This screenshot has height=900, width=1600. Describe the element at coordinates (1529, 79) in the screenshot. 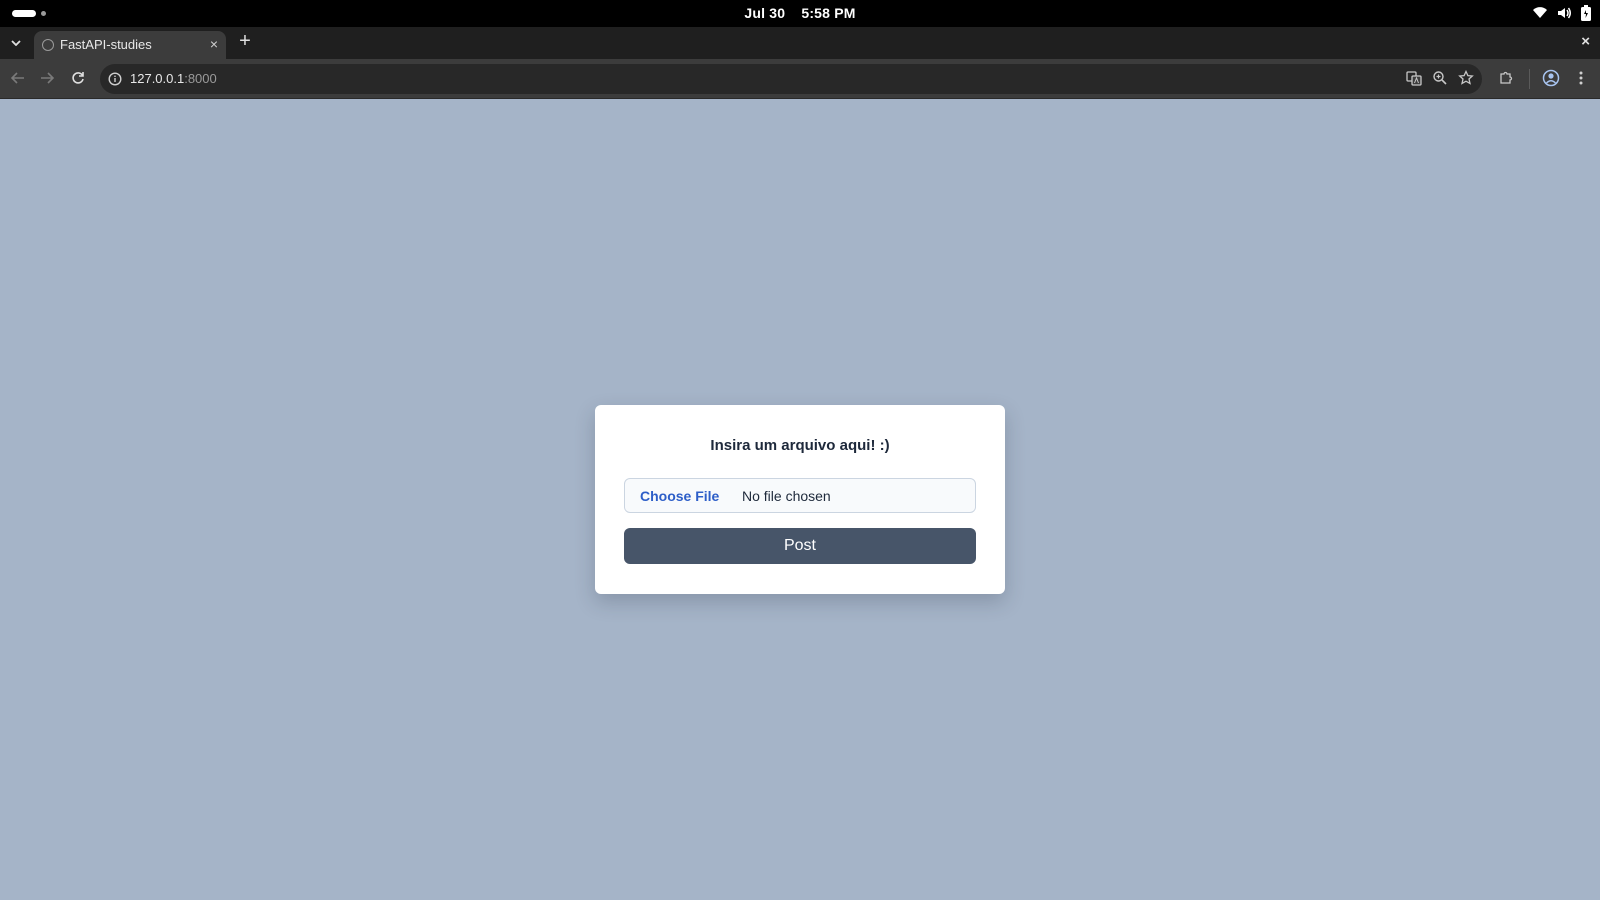

I see `toolbar-divider` at that location.